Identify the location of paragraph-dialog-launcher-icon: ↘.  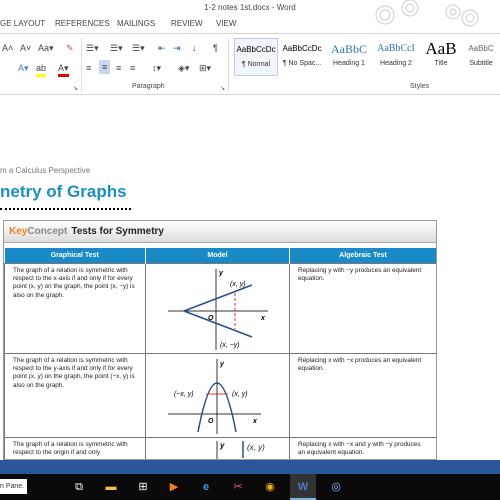
(222, 89).